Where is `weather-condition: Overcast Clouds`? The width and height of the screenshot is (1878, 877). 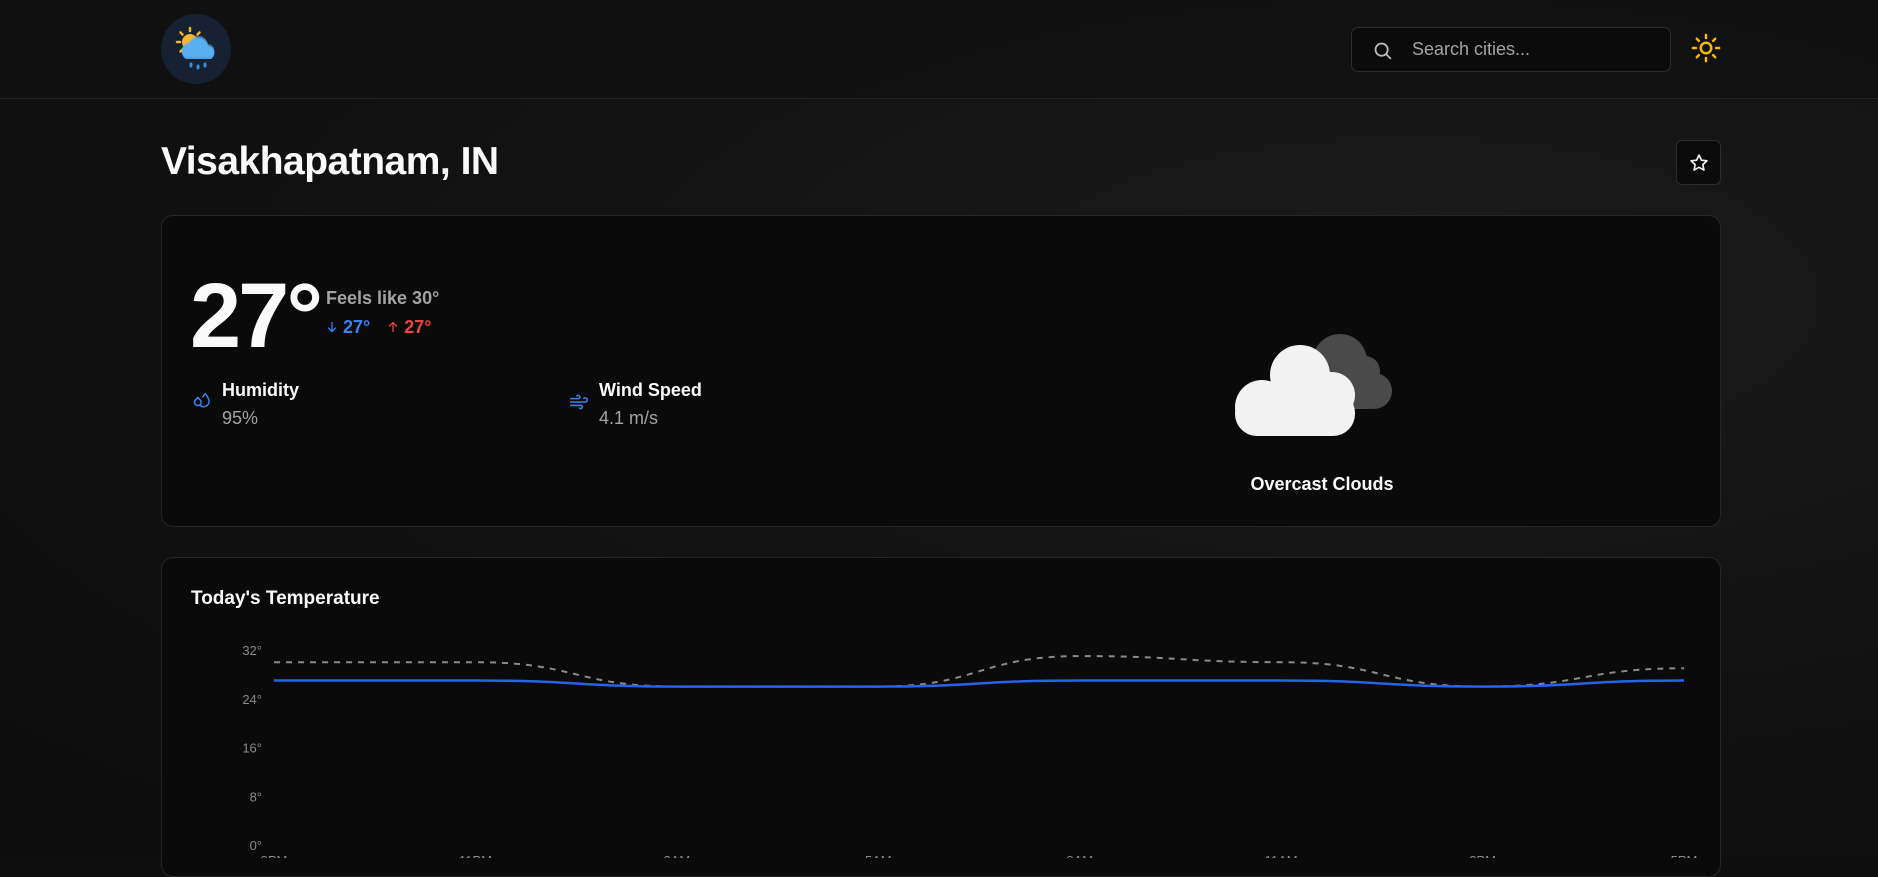 weather-condition: Overcast Clouds is located at coordinates (1322, 484).